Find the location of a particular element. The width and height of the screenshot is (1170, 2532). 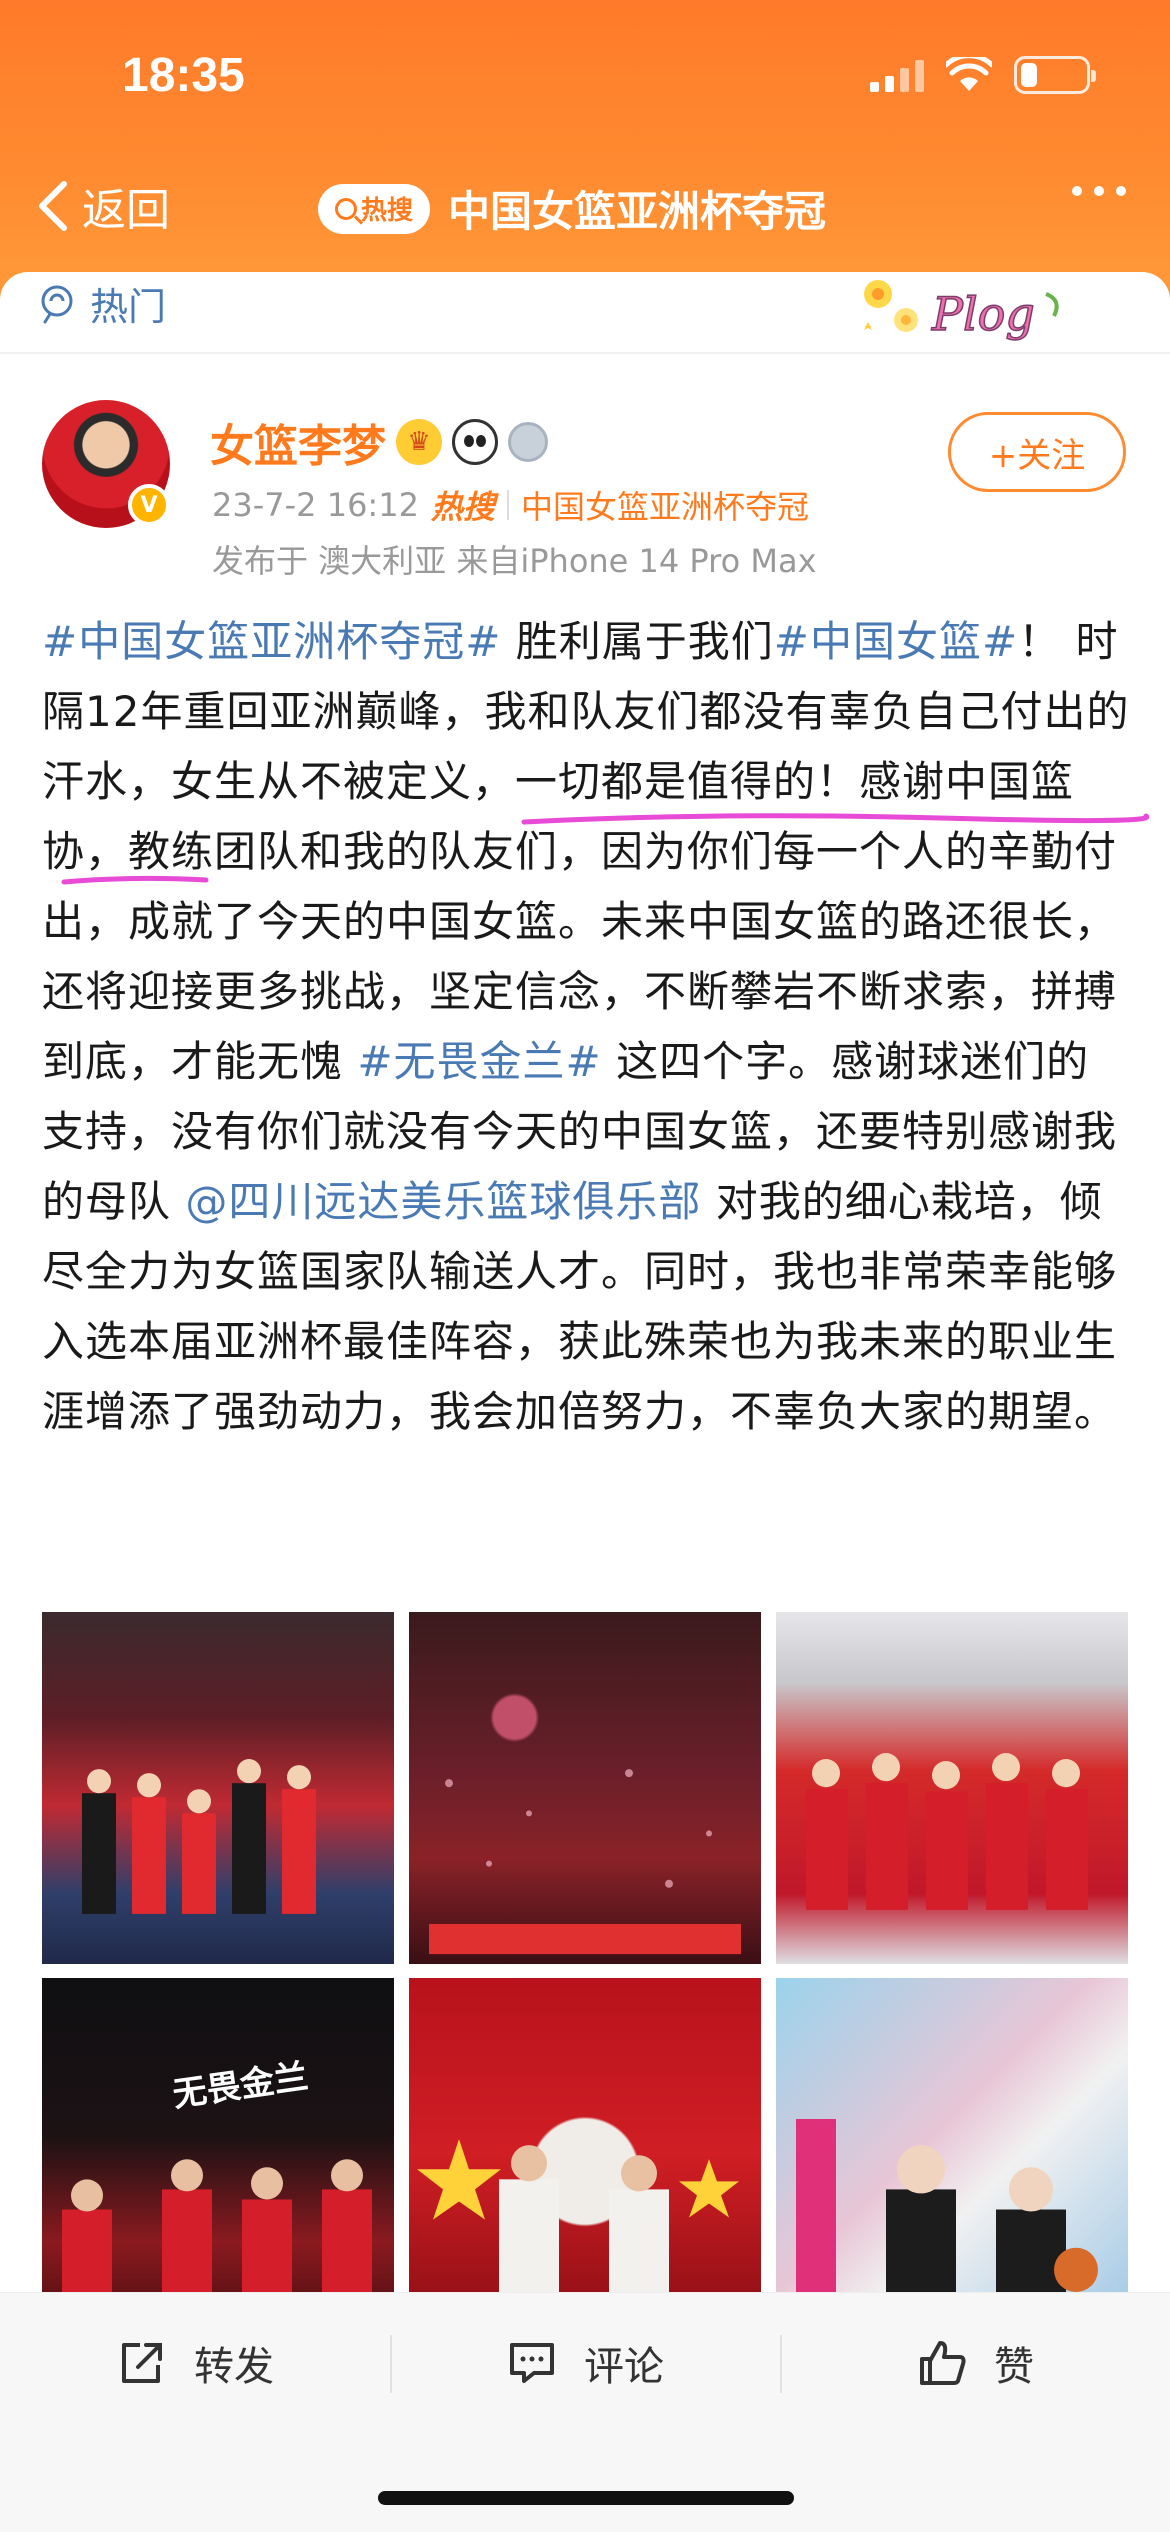

back-button: 返回 is located at coordinates (103, 206).